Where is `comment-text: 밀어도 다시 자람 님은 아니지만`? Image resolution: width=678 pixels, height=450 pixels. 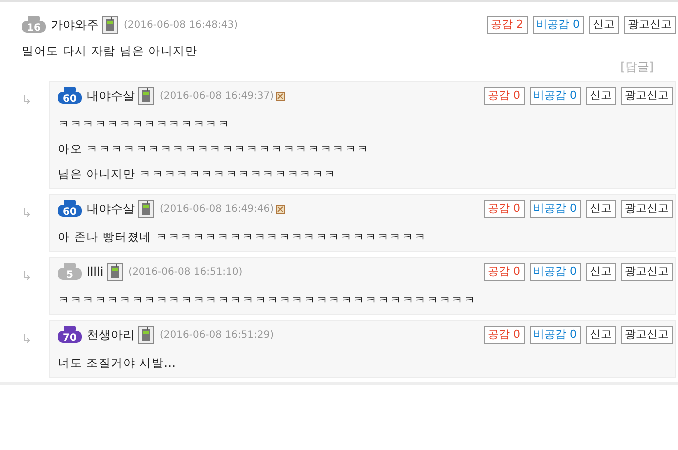
comment-text: 밀어도 다시 자람 님은 아니지만 is located at coordinates (110, 51).